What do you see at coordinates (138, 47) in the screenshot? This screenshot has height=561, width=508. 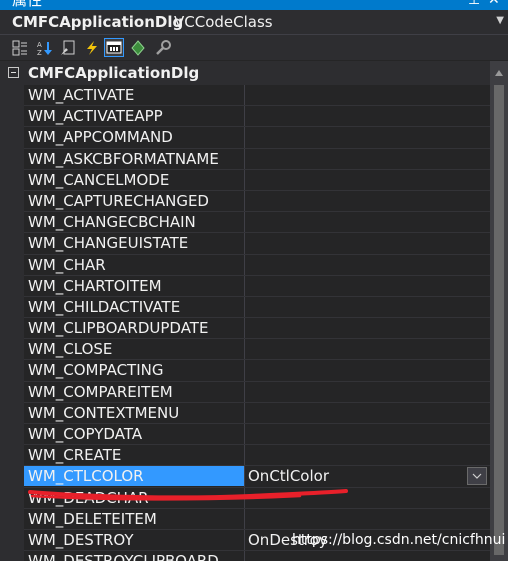 I see `overrides-icon` at bounding box center [138, 47].